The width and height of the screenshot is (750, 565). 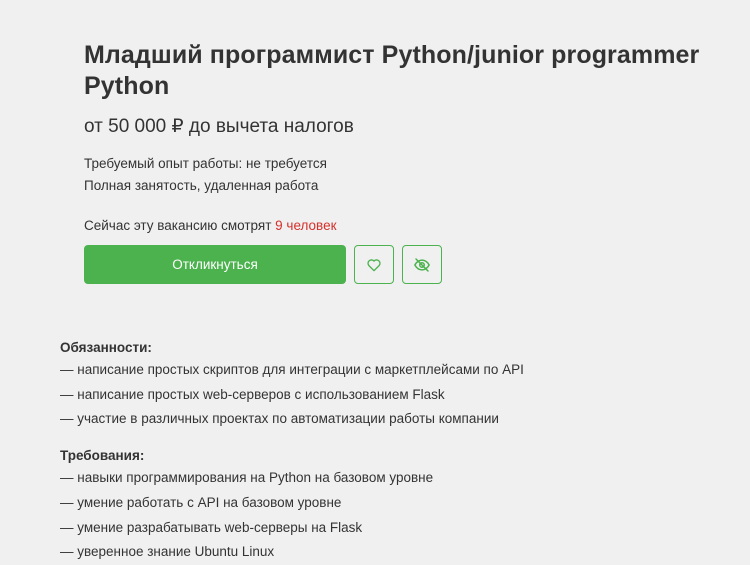 What do you see at coordinates (180, 225) in the screenshot?
I see `viewers-prefix: Сейчас эту вакансию смотрят` at bounding box center [180, 225].